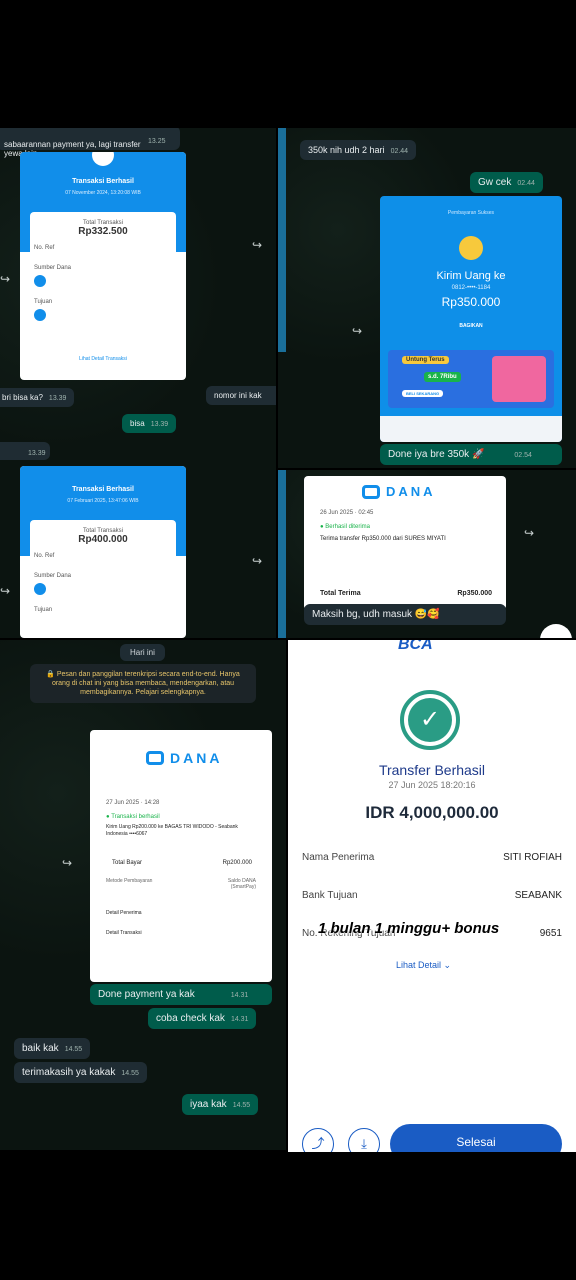  What do you see at coordinates (399, 151) in the screenshot?
I see `message-time: 02.44` at bounding box center [399, 151].